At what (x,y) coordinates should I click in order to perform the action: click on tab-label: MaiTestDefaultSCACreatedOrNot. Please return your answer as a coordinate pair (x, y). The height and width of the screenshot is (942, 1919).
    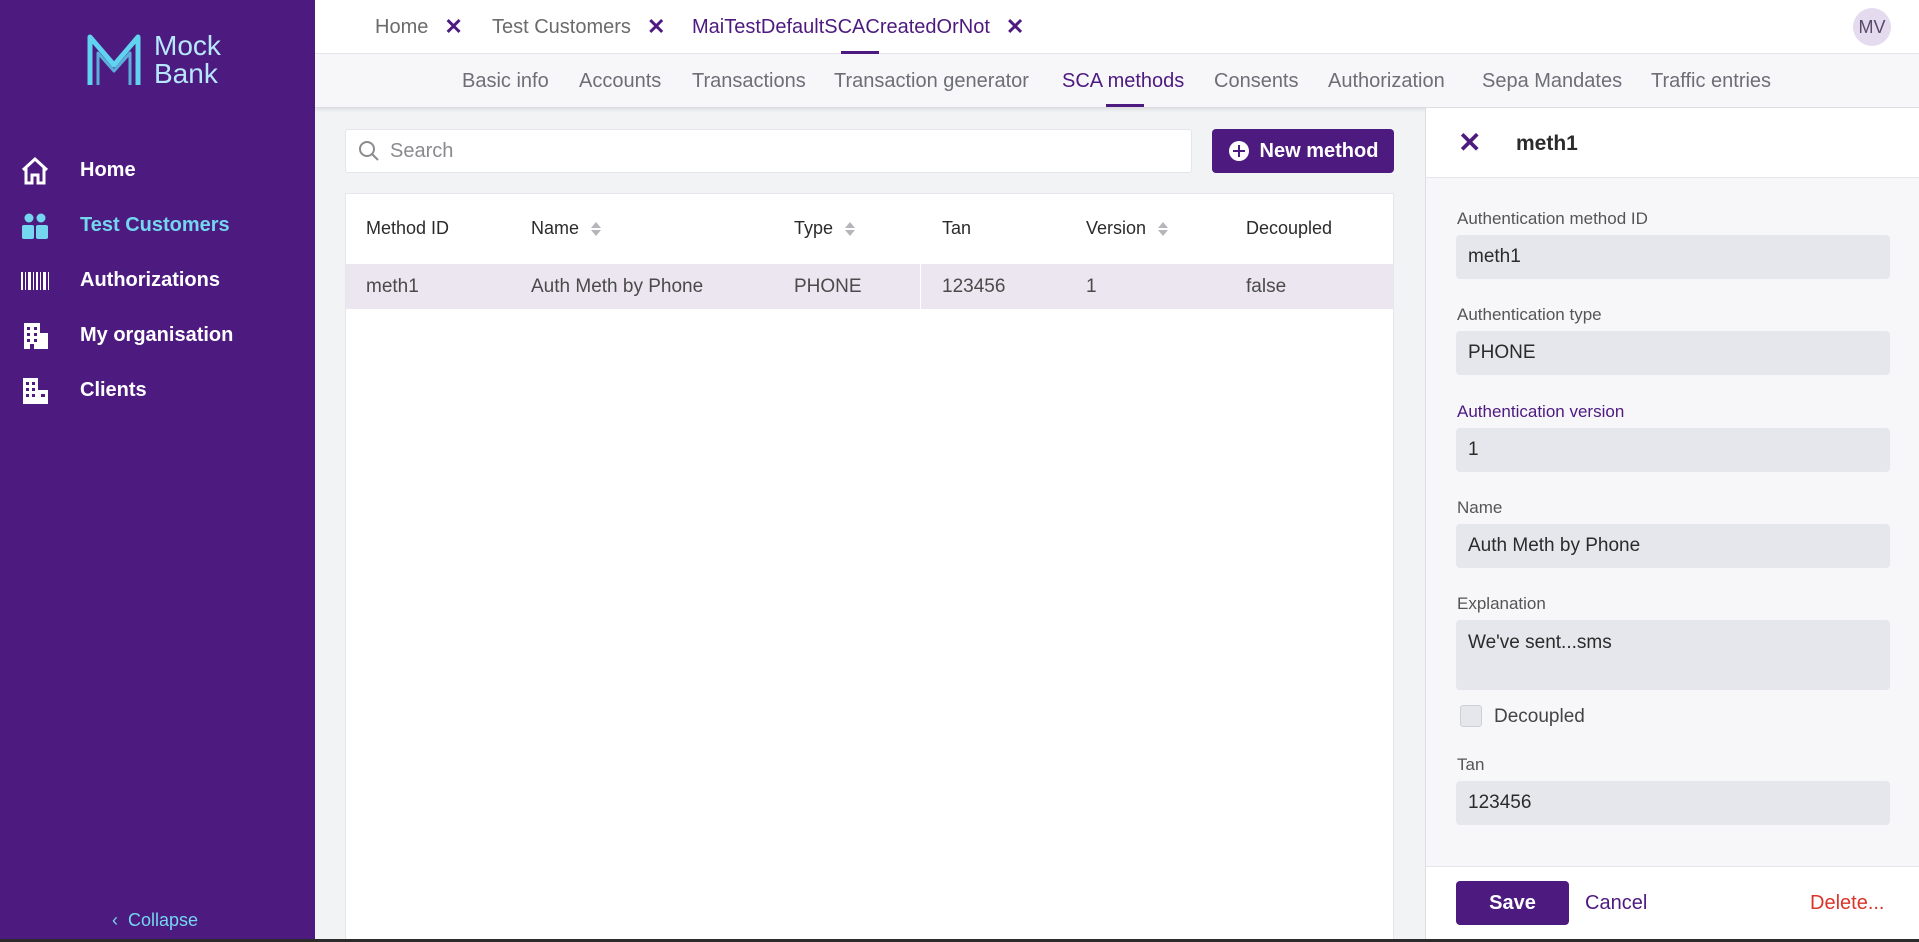
    Looking at the image, I should click on (841, 26).